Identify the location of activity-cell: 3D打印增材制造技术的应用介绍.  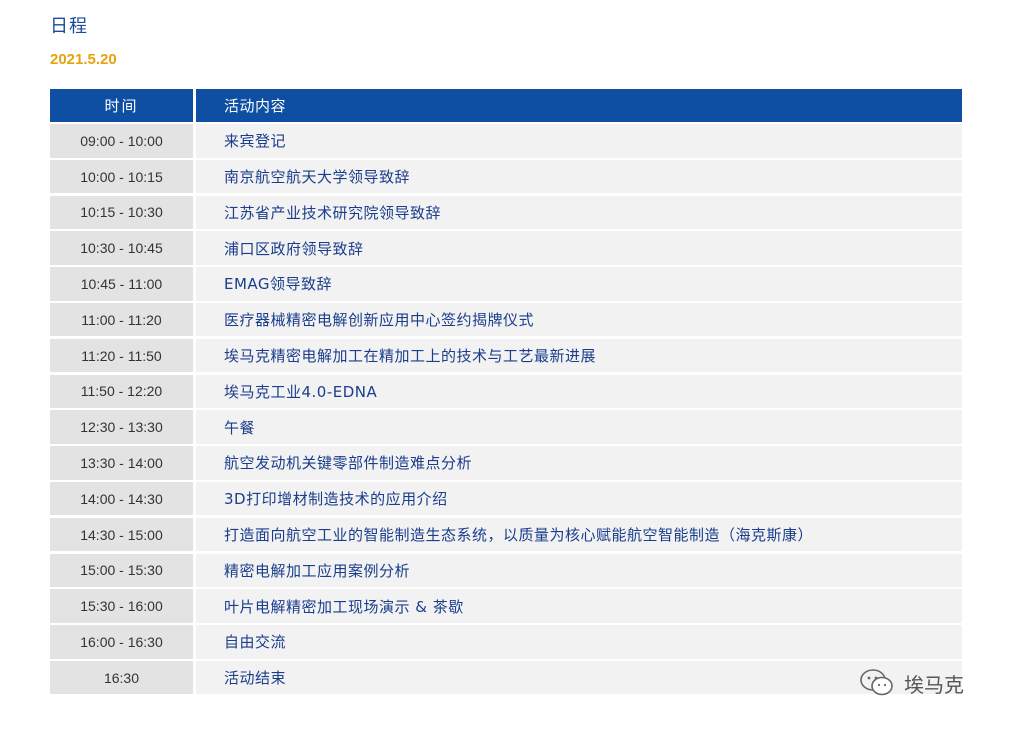
(579, 498).